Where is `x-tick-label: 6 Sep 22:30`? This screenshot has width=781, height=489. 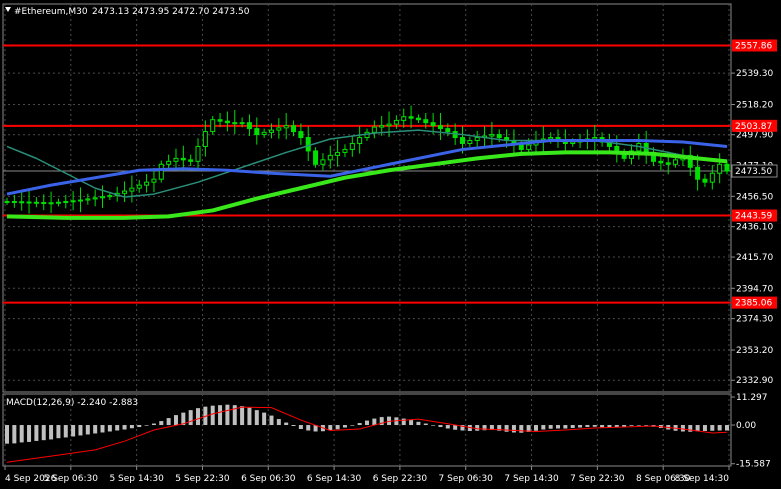
x-tick-label: 6 Sep 22:30 is located at coordinates (400, 479).